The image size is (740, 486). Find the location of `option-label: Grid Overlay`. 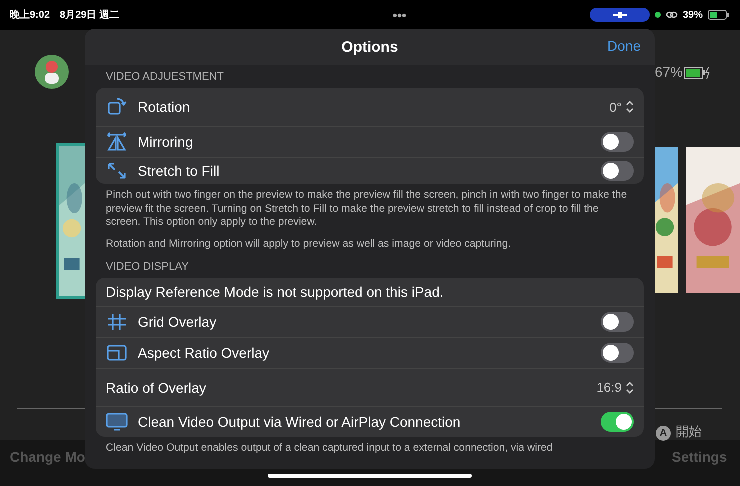

option-label: Grid Overlay is located at coordinates (178, 322).